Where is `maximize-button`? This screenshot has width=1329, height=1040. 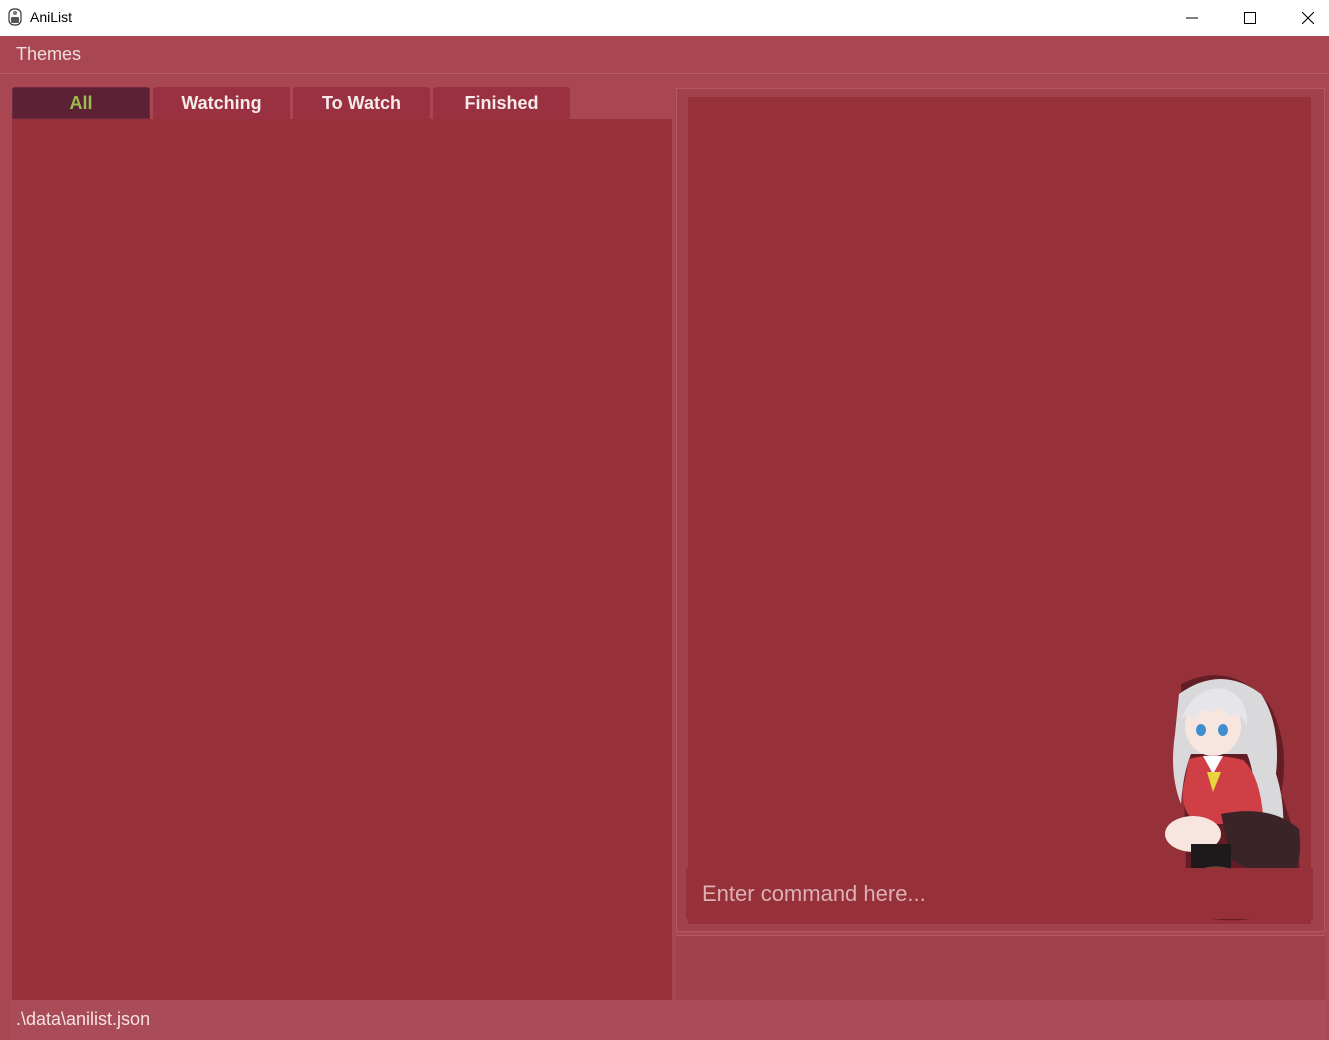 maximize-button is located at coordinates (1250, 18).